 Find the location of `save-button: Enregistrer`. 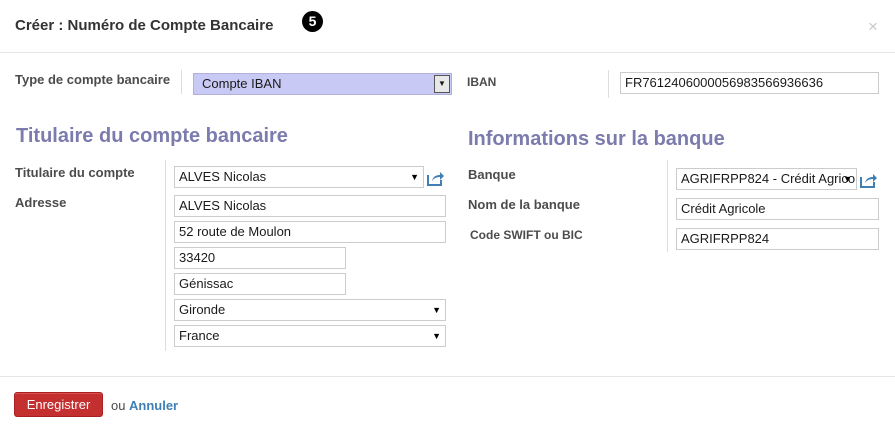

save-button: Enregistrer is located at coordinates (58, 404).